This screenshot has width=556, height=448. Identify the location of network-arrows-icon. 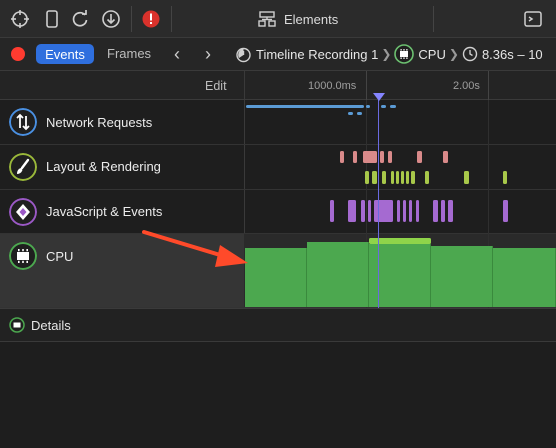
(23, 122).